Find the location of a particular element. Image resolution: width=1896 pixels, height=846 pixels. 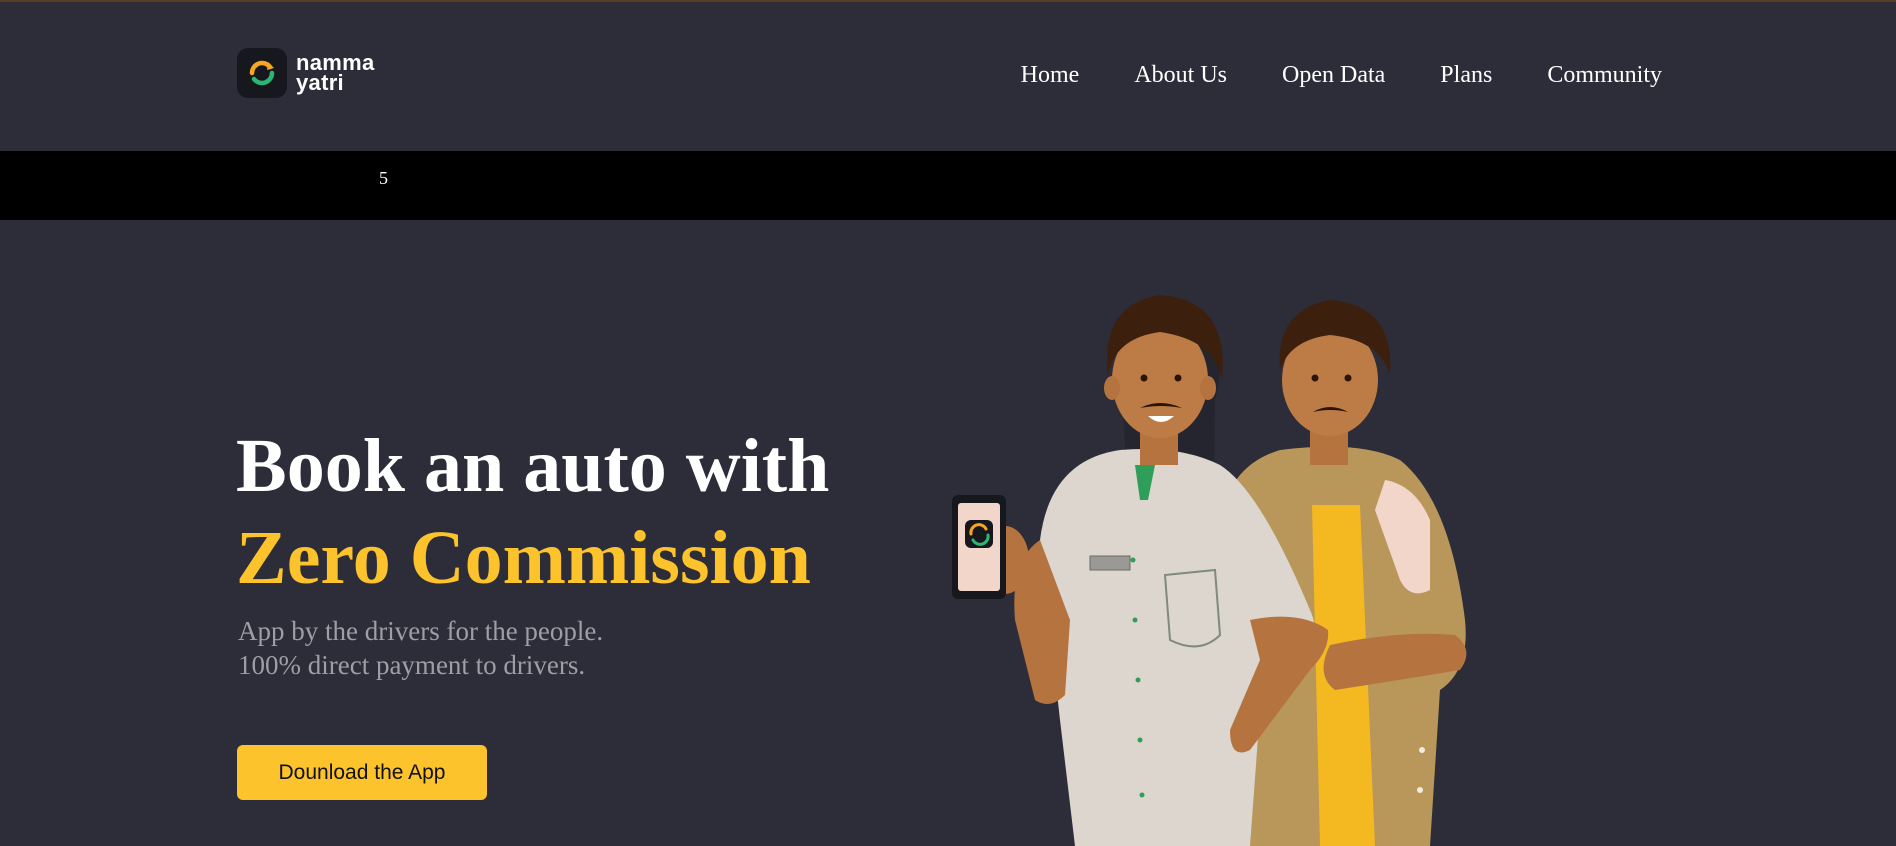

namma-yatri-logo-icon is located at coordinates (262, 73).